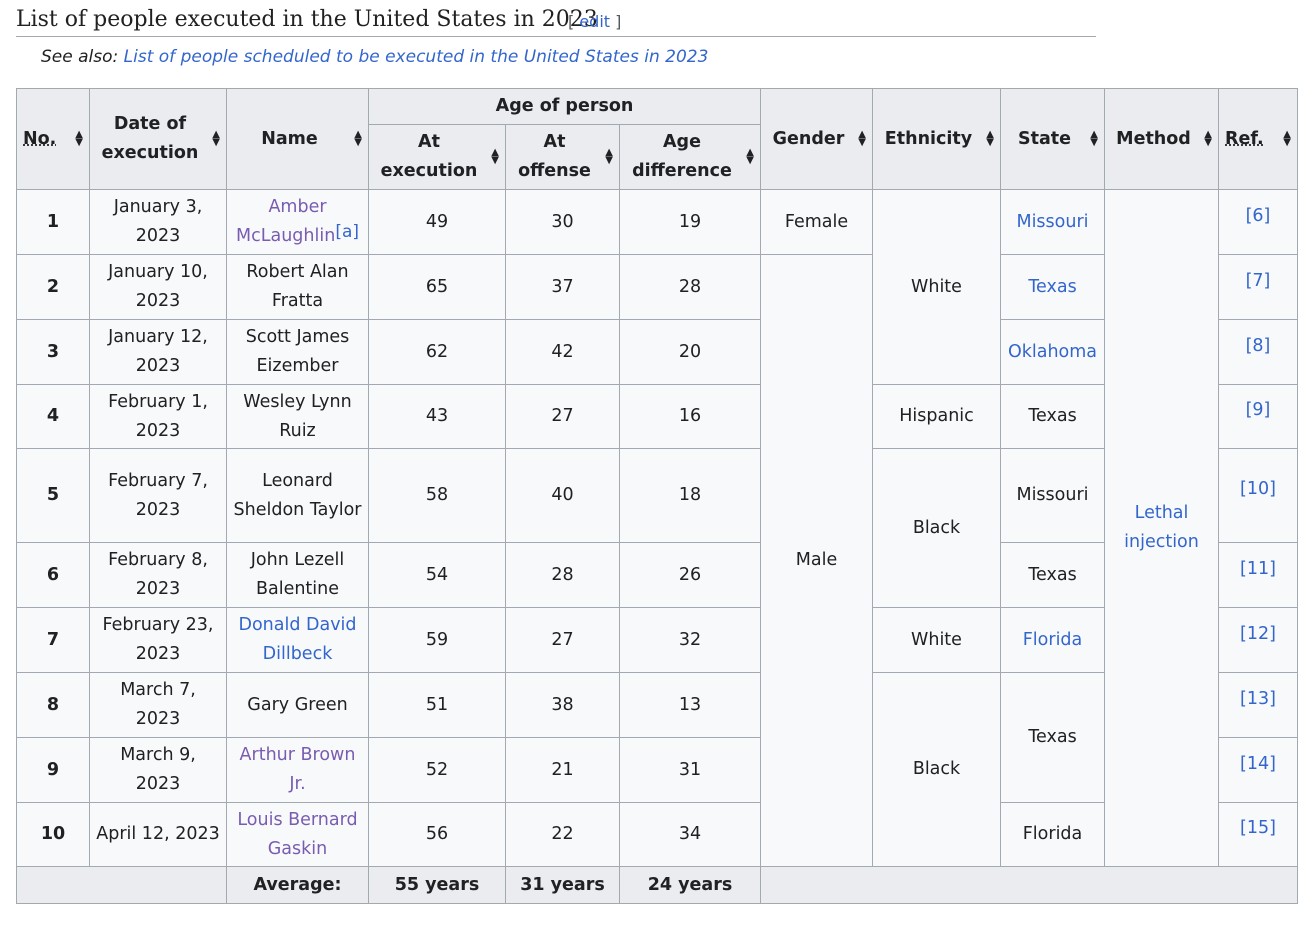 The width and height of the screenshot is (1314, 925). I want to click on cell-state: Florida, so click(1052, 834).